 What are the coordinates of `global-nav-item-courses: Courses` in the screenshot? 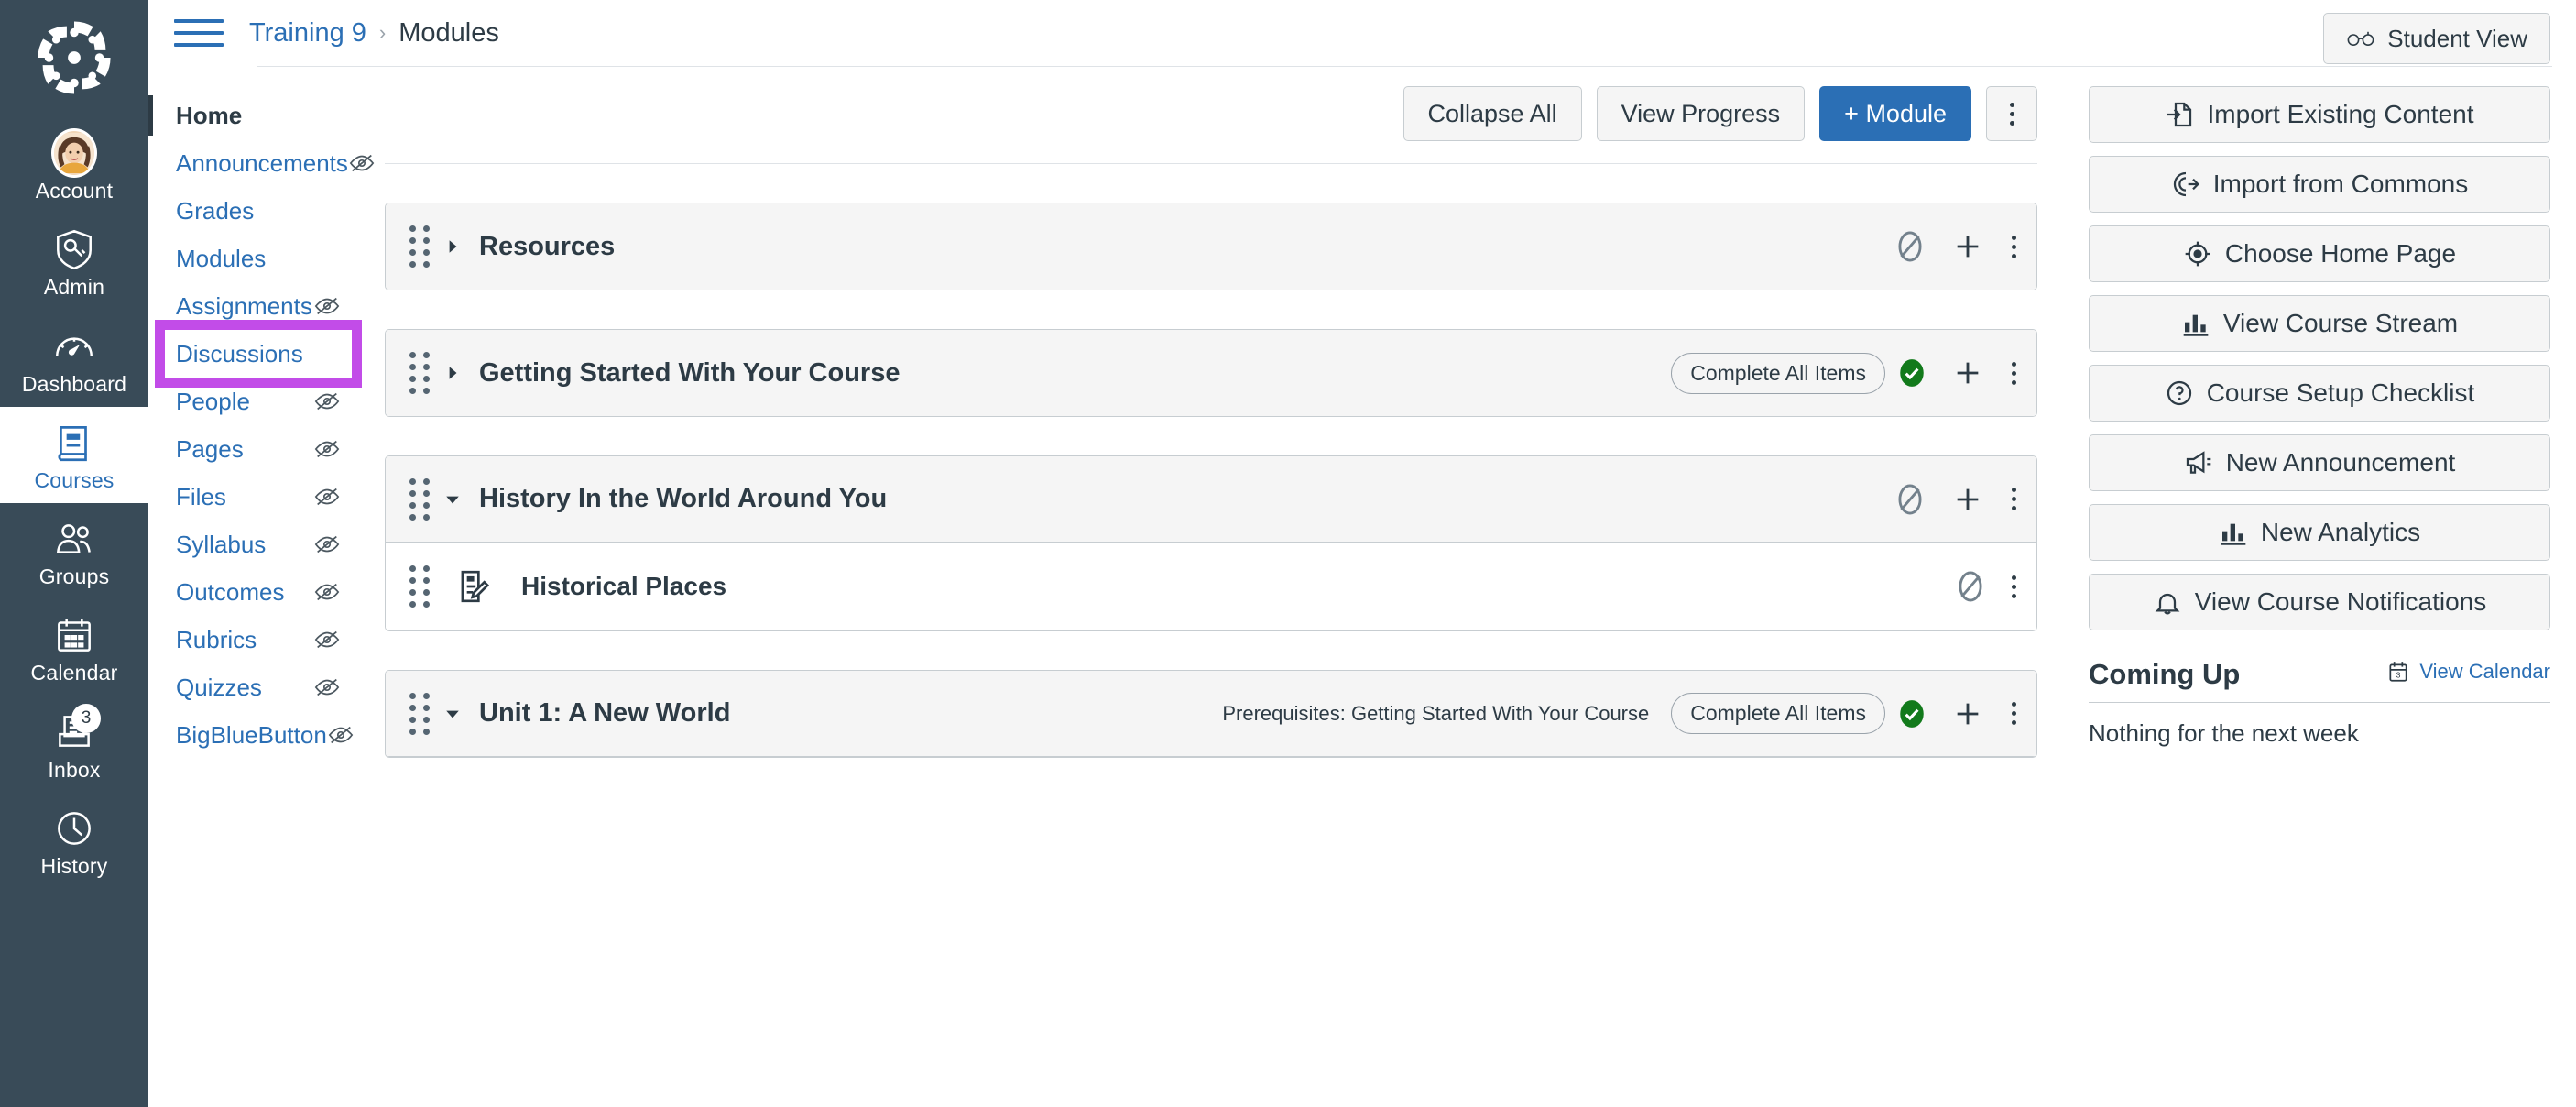 It's located at (74, 455).